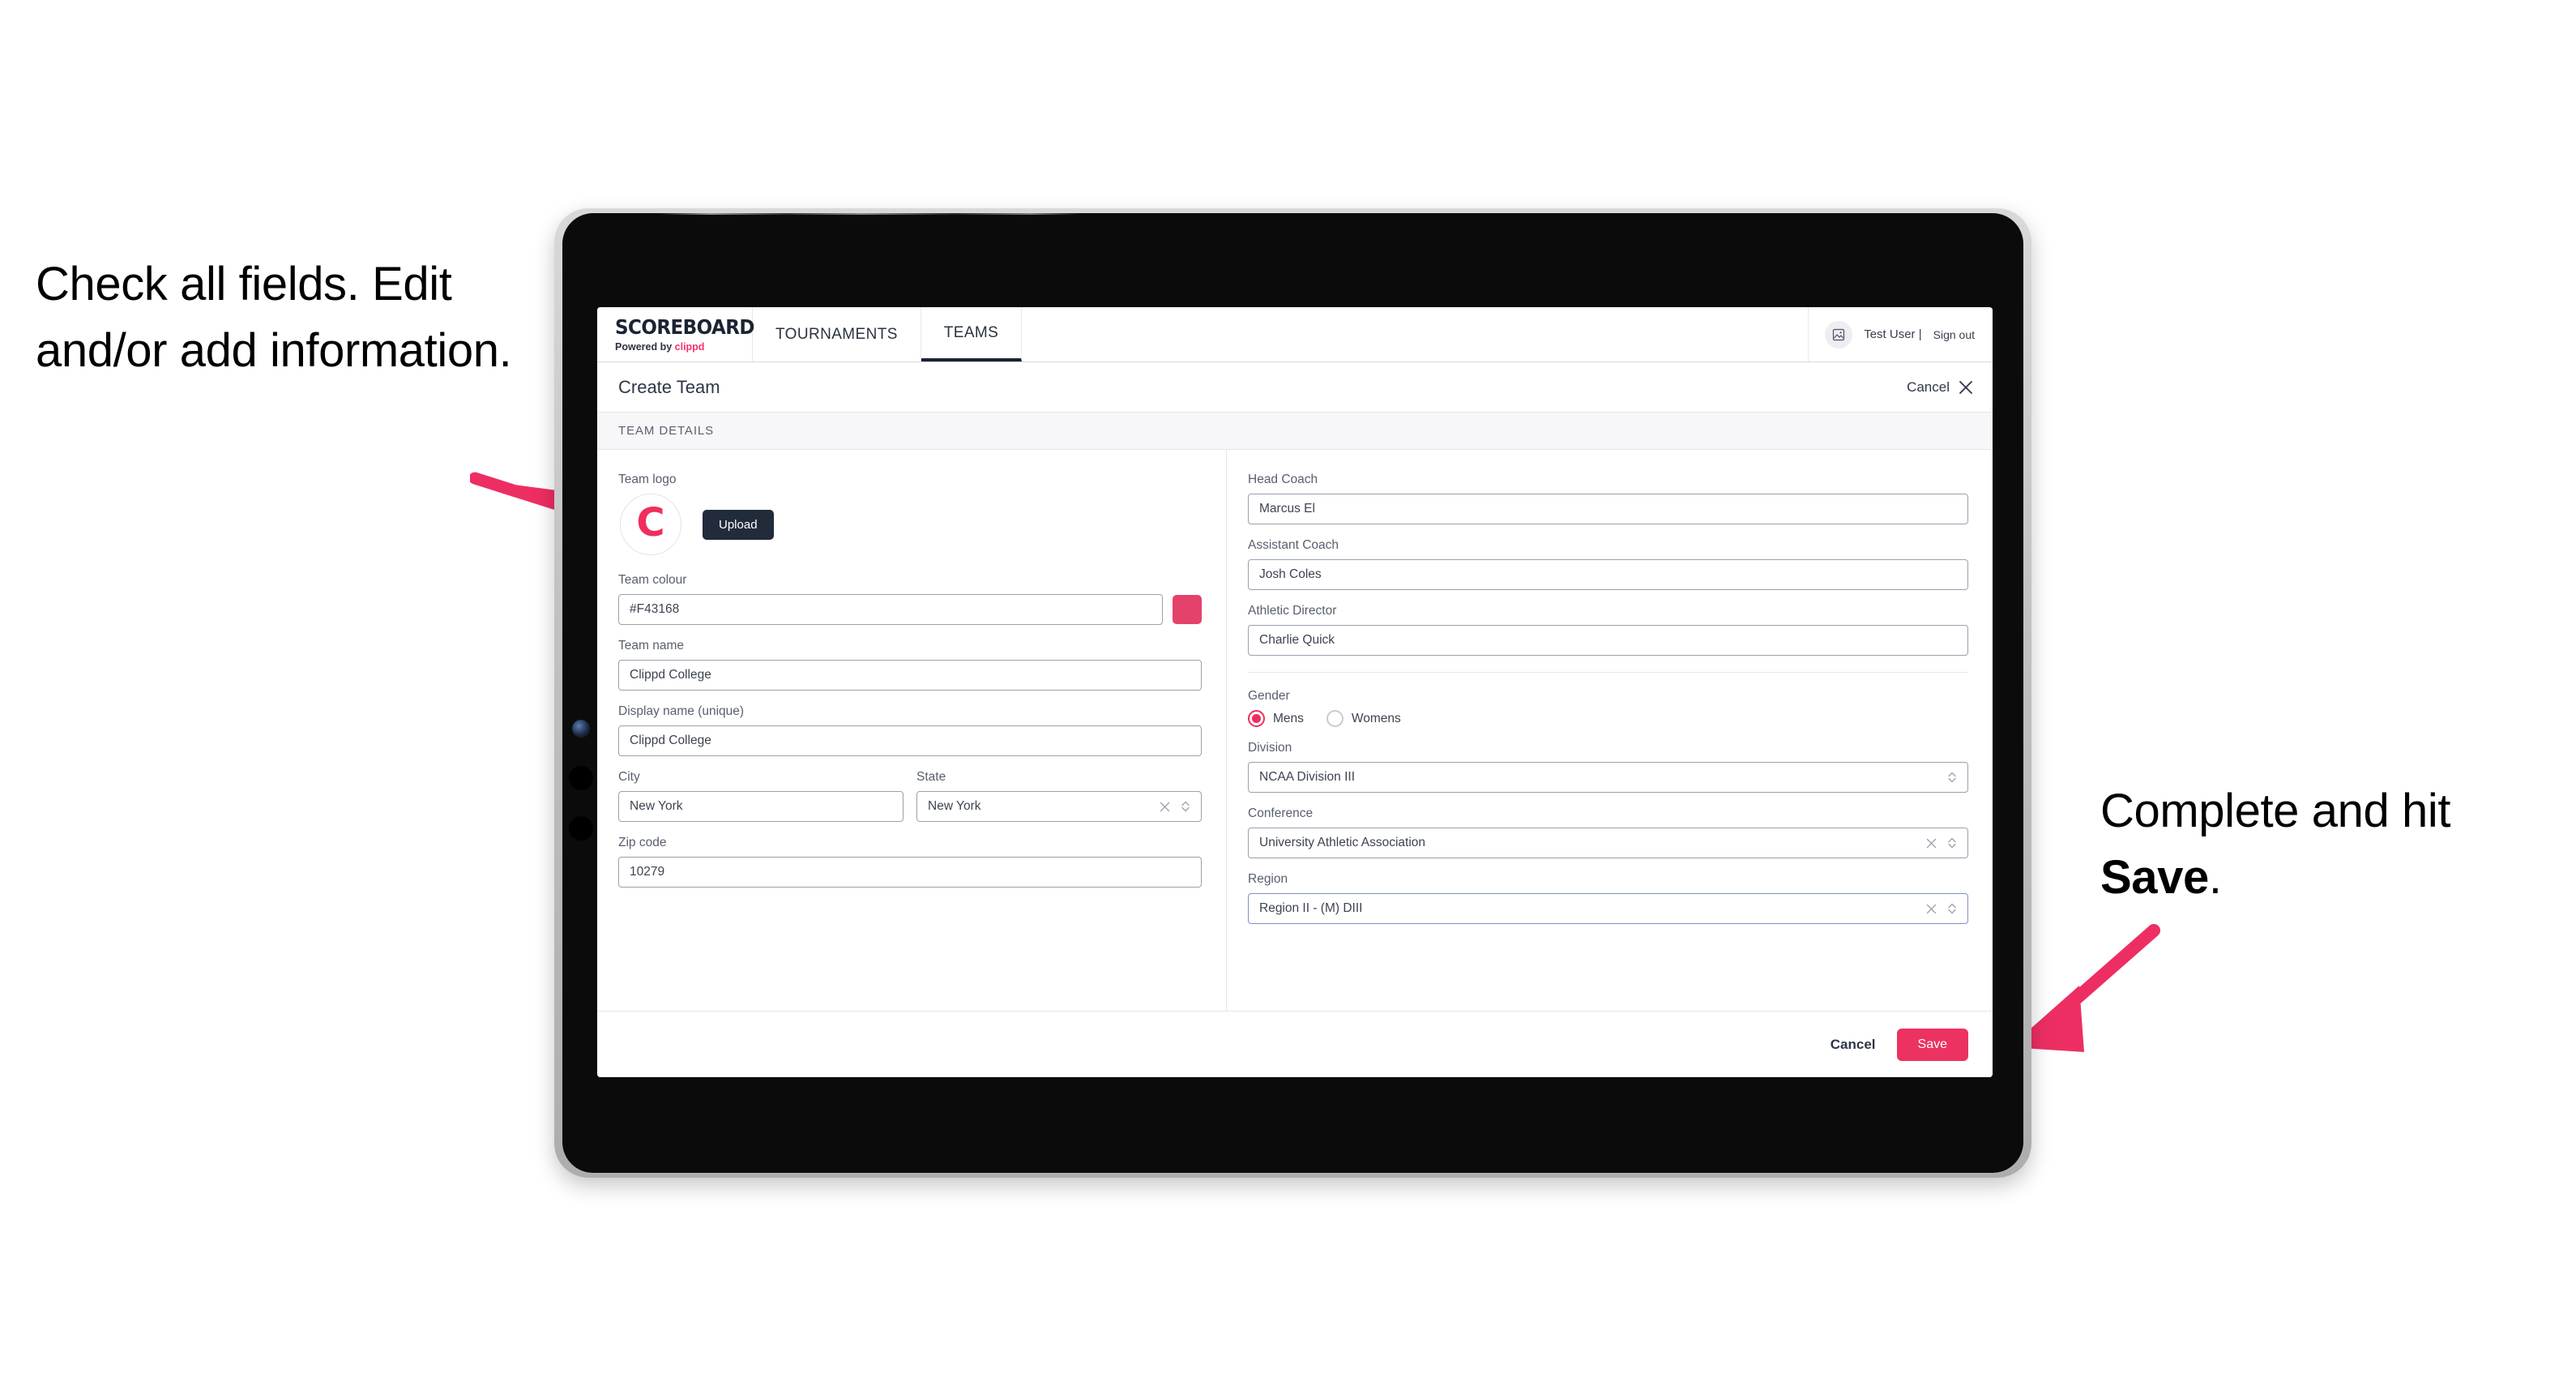 Image resolution: width=2576 pixels, height=1386 pixels. Describe the element at coordinates (685, 326) in the screenshot. I see `brand-title: SCOREBOARD` at that location.